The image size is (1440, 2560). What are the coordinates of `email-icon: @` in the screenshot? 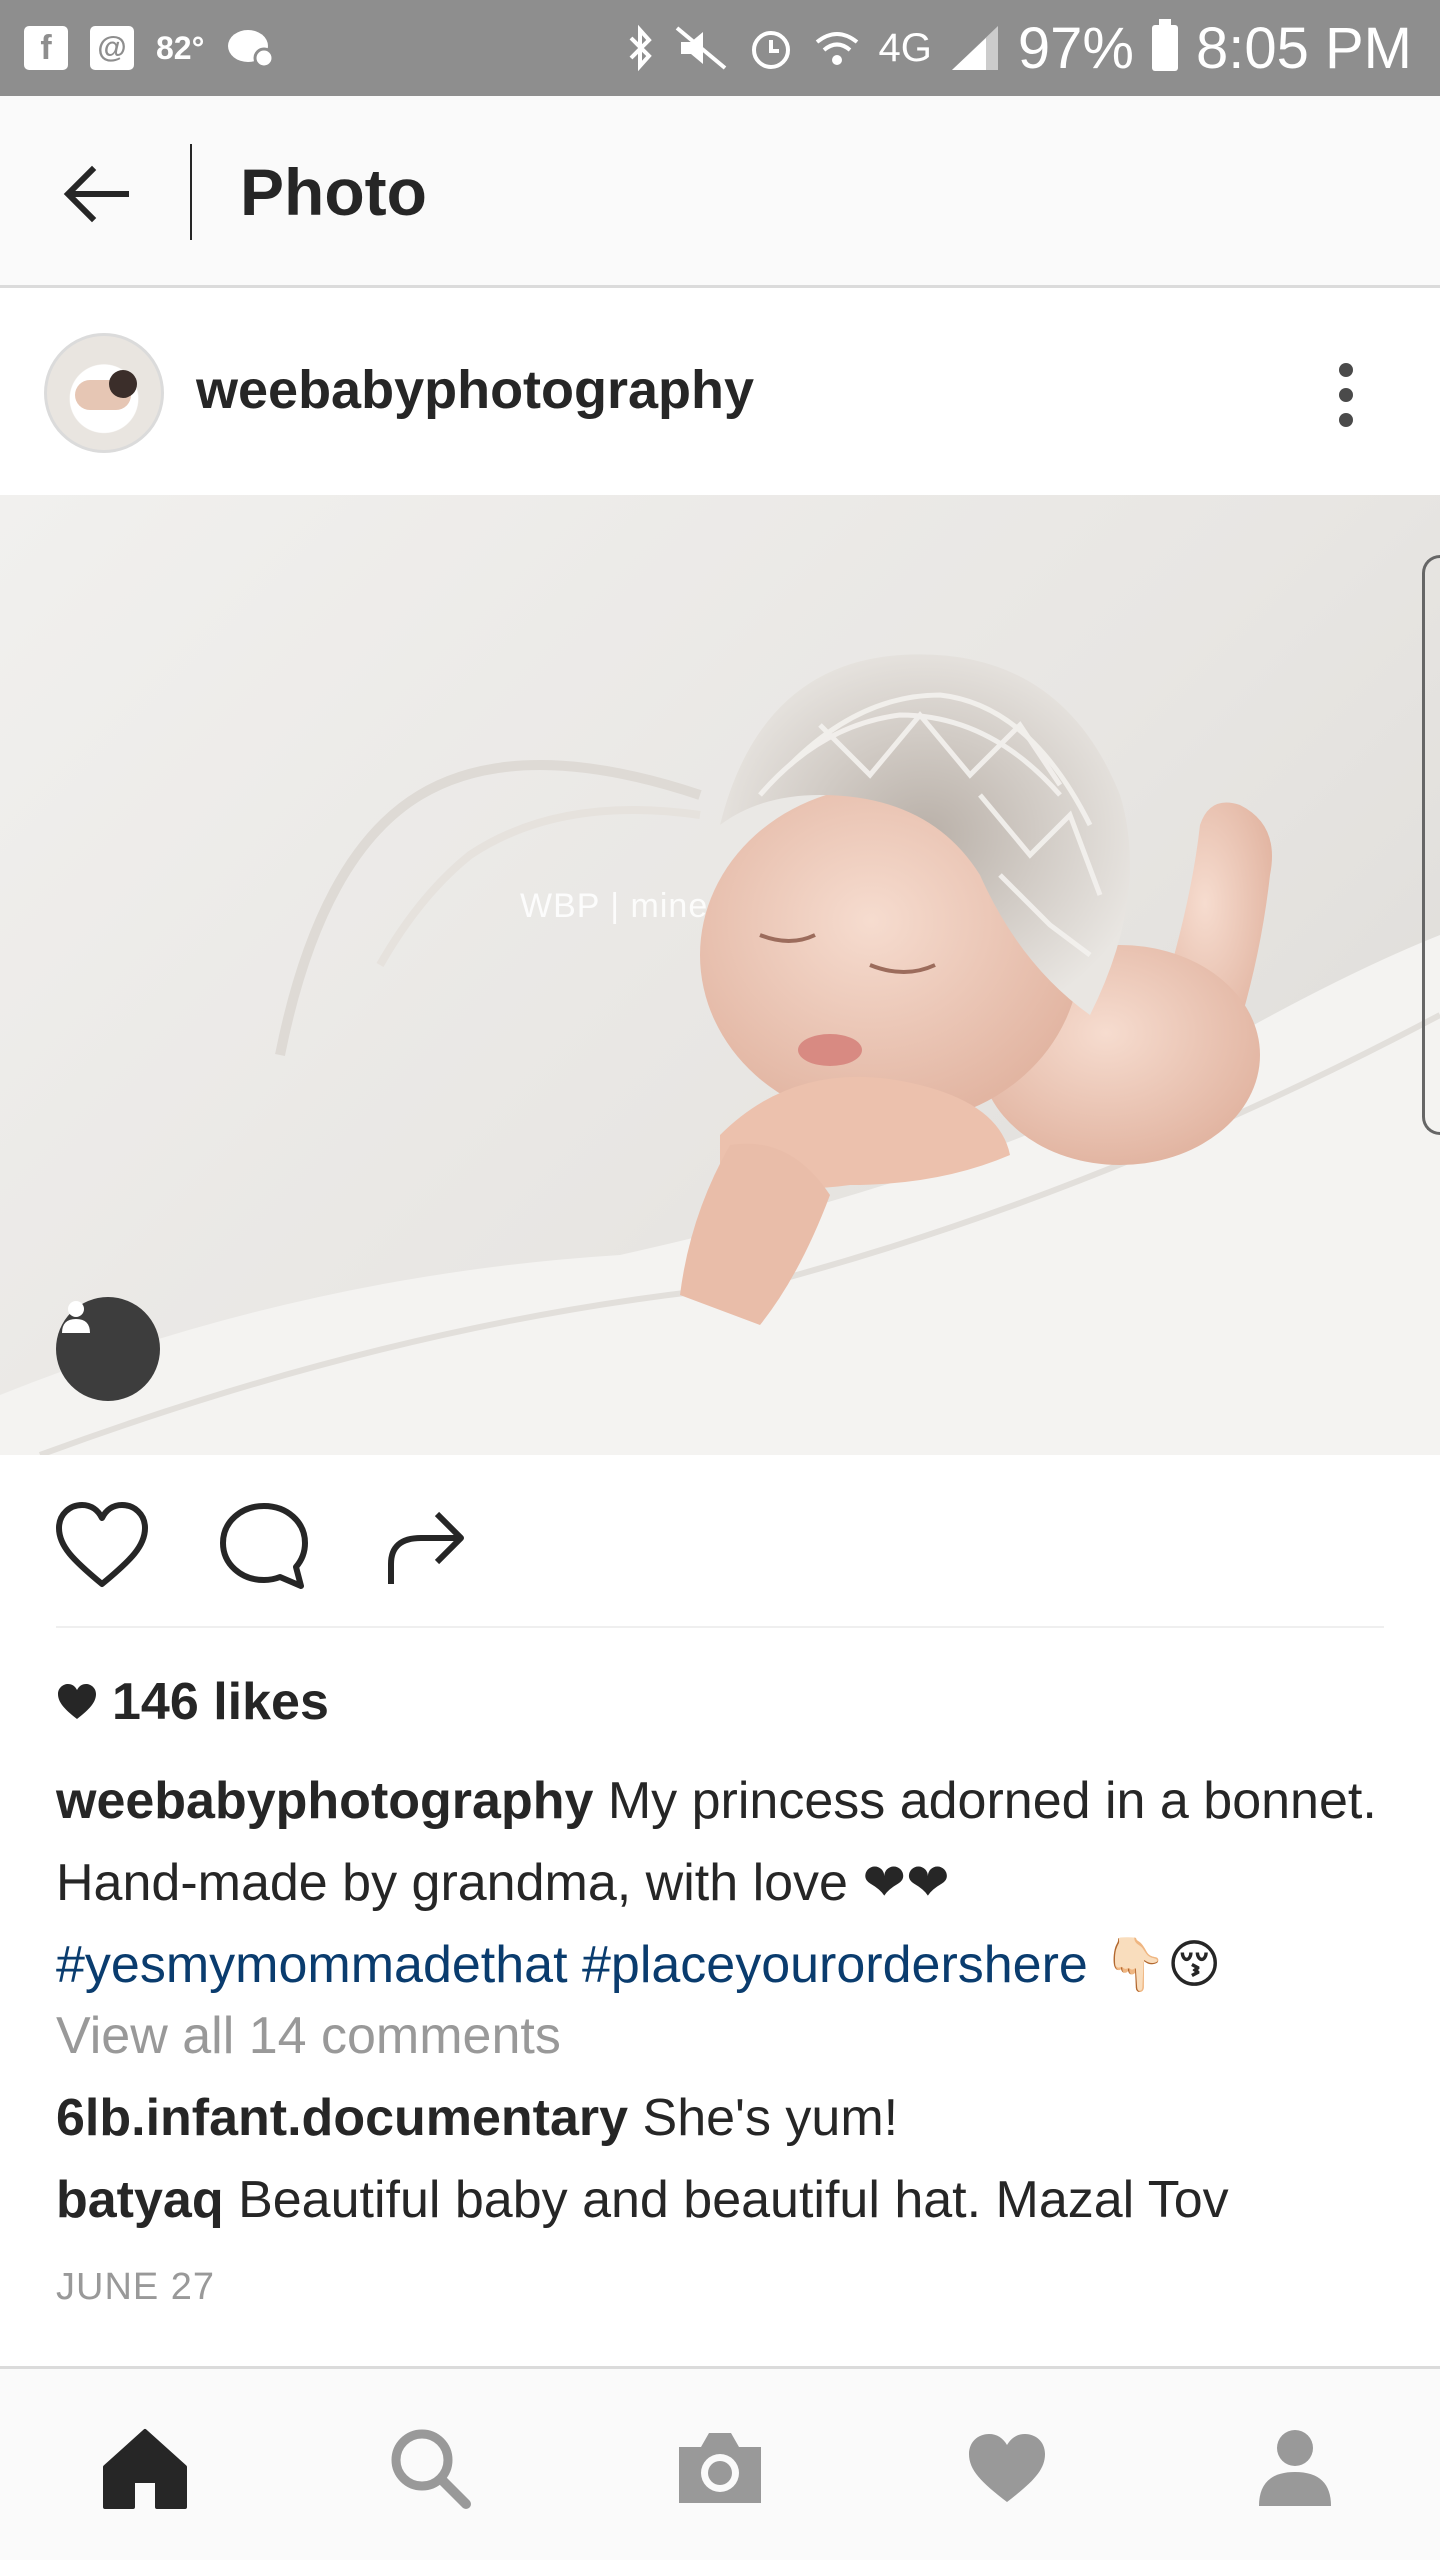 It's located at (112, 48).